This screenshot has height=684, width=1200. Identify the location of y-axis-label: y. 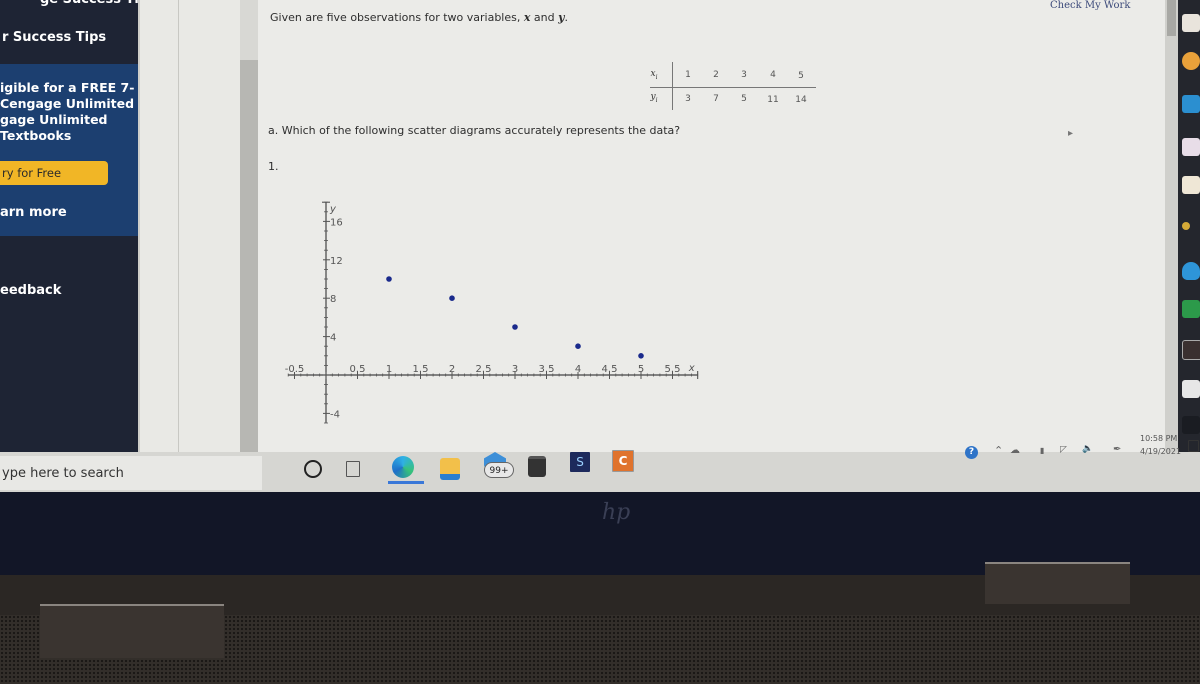
(333, 209).